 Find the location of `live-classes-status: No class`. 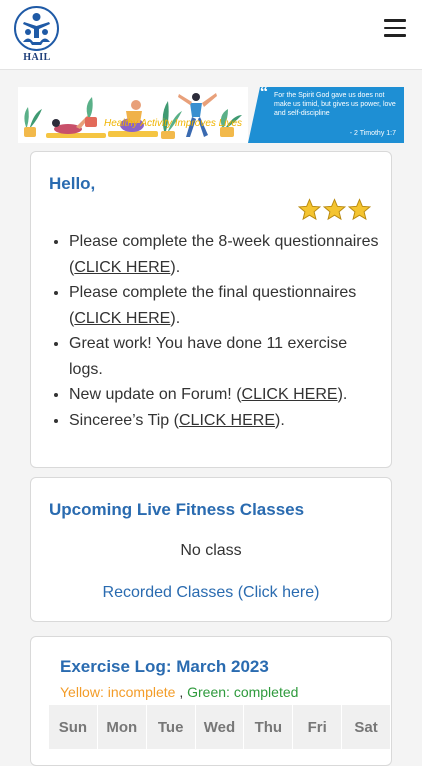

live-classes-status: No class is located at coordinates (211, 550).